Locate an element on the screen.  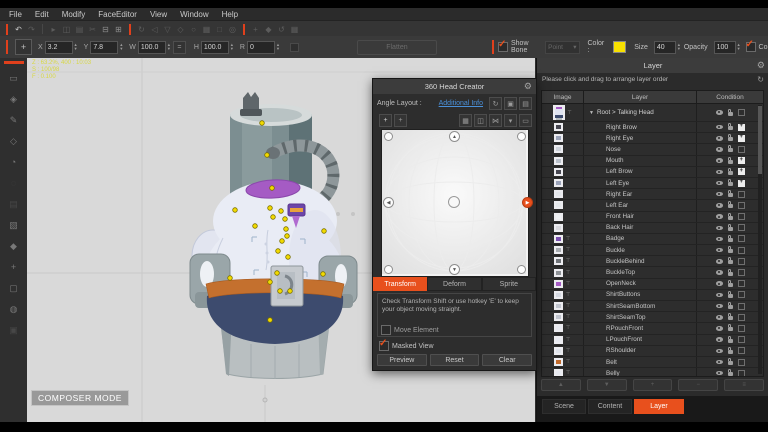
field-w: 100.0 is located at coordinates (151, 47).